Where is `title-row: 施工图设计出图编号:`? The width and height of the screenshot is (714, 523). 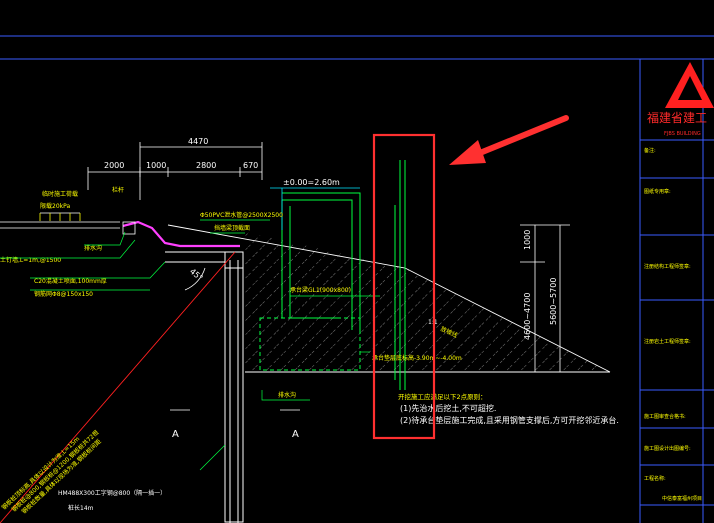 title-row: 施工图设计出图编号: is located at coordinates (667, 448).